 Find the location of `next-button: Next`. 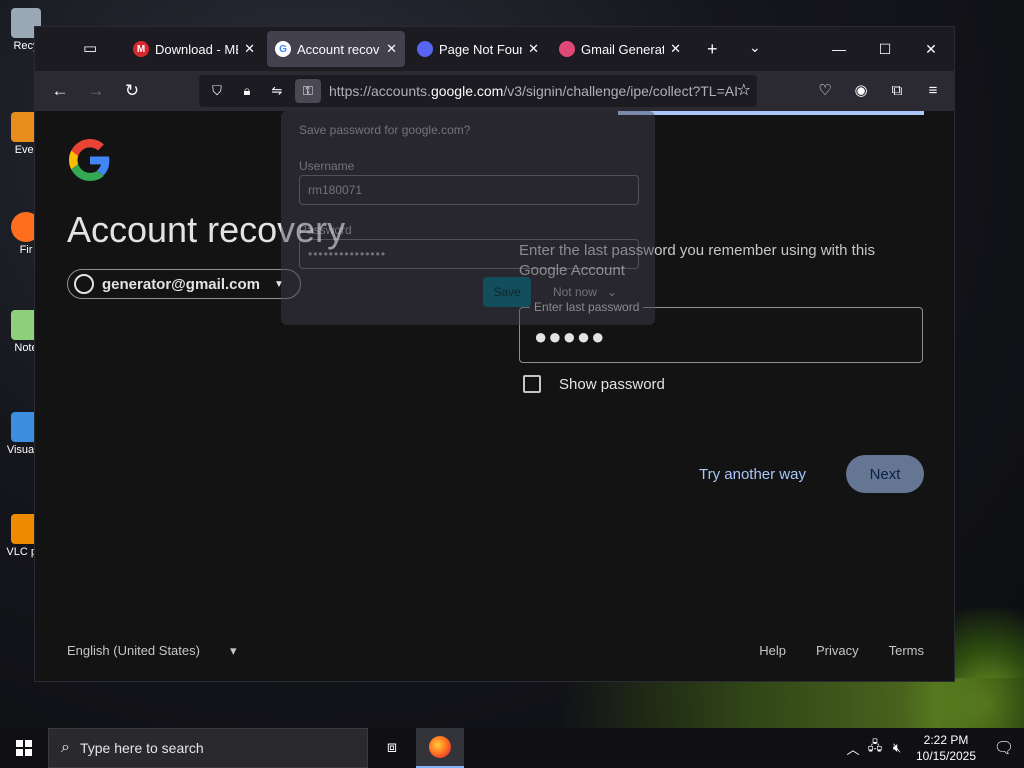

next-button: Next is located at coordinates (885, 474).